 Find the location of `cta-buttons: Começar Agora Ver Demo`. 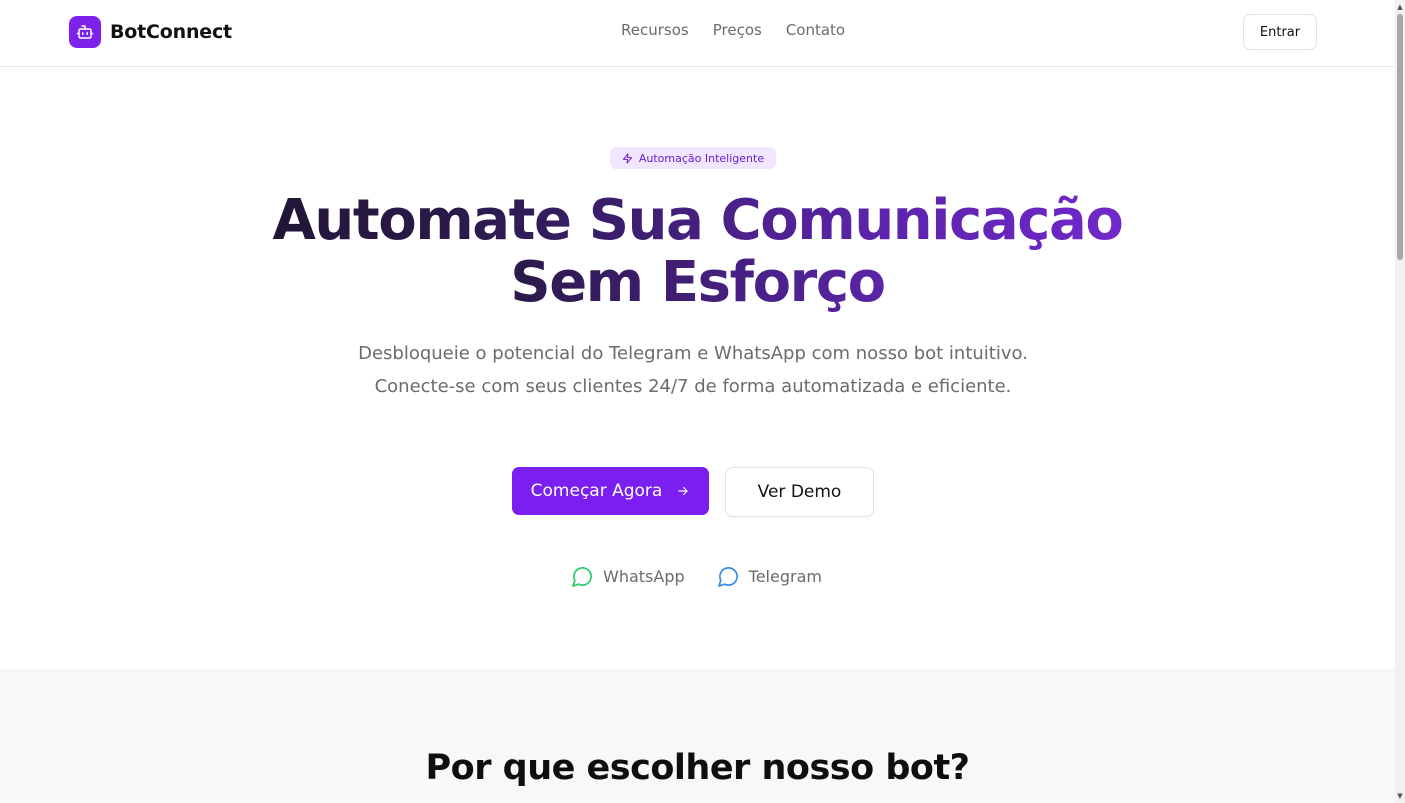

cta-buttons: Começar Agora Ver Demo is located at coordinates (693, 492).